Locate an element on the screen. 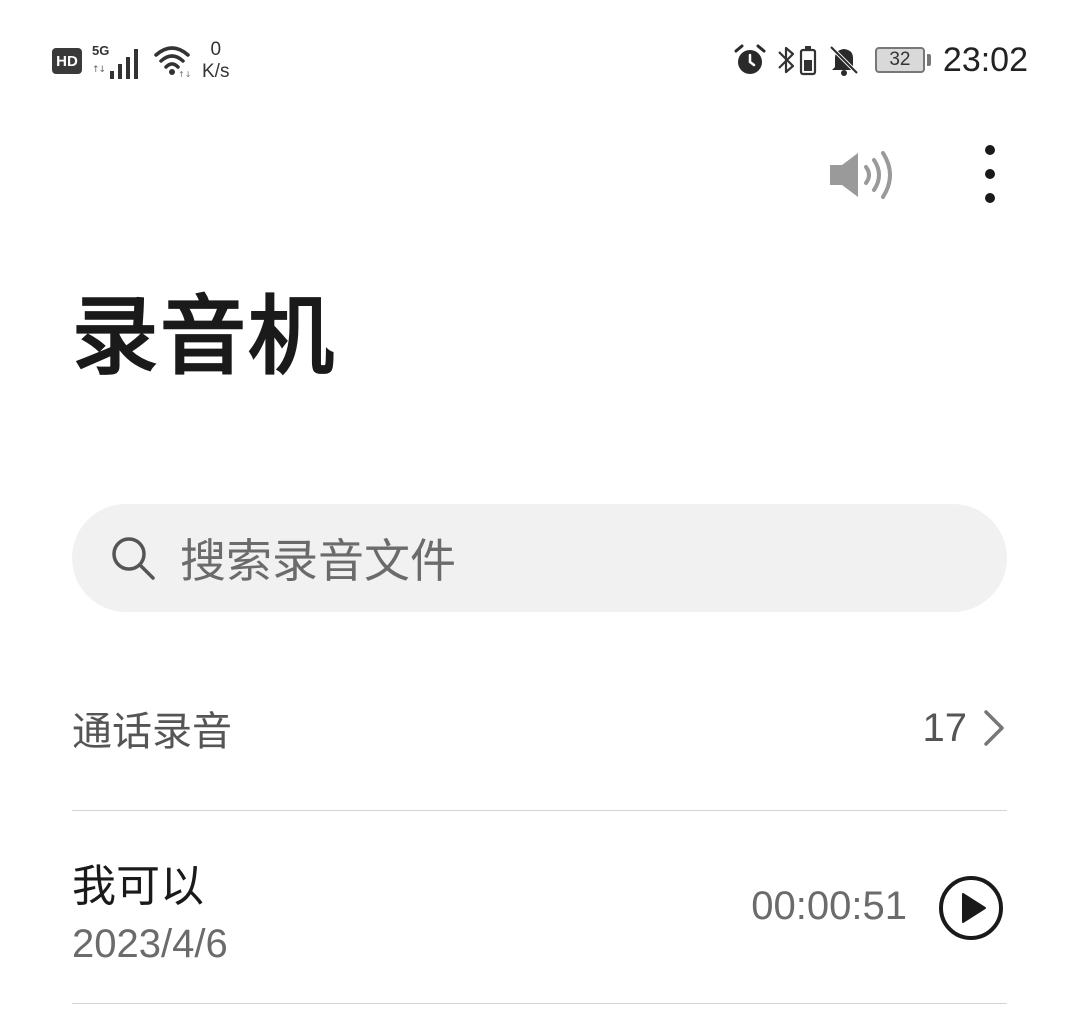 The width and height of the screenshot is (1080, 1027). alarm-icon is located at coordinates (750, 60).